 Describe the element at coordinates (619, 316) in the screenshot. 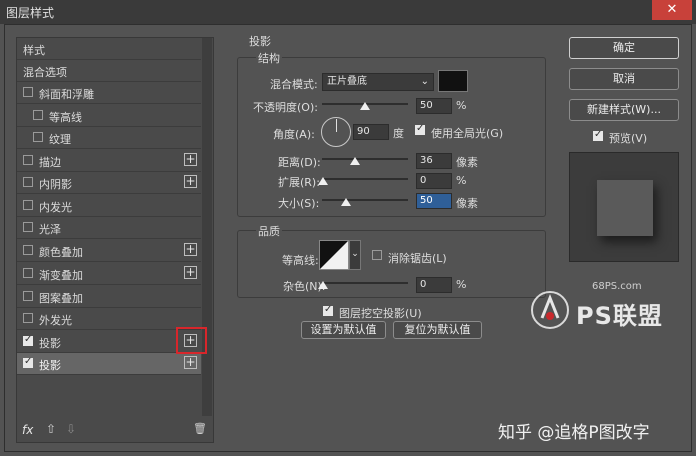

I see `watermark-brand: PS联盟` at that location.